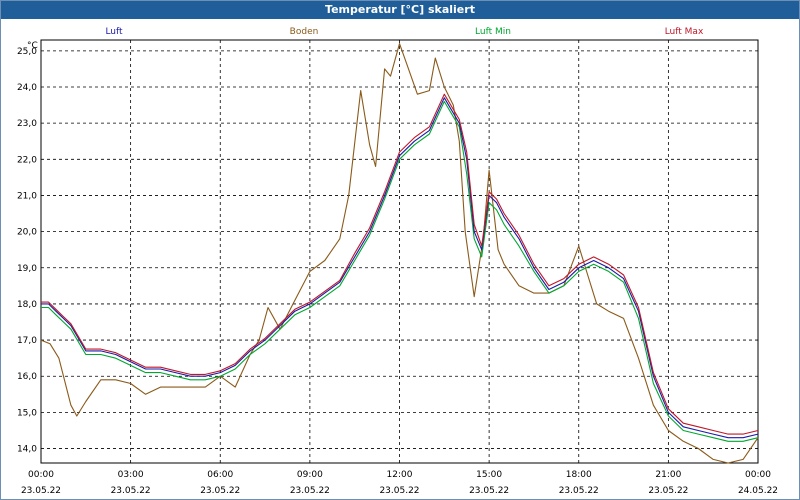  Describe the element at coordinates (579, 475) in the screenshot. I see `x-tick-time: 18:00` at that location.